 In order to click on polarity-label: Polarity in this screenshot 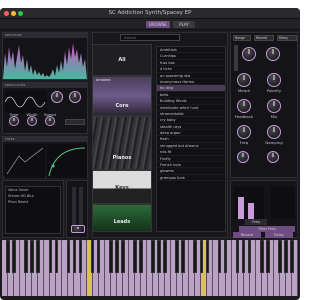, I will do `click(274, 90)`.